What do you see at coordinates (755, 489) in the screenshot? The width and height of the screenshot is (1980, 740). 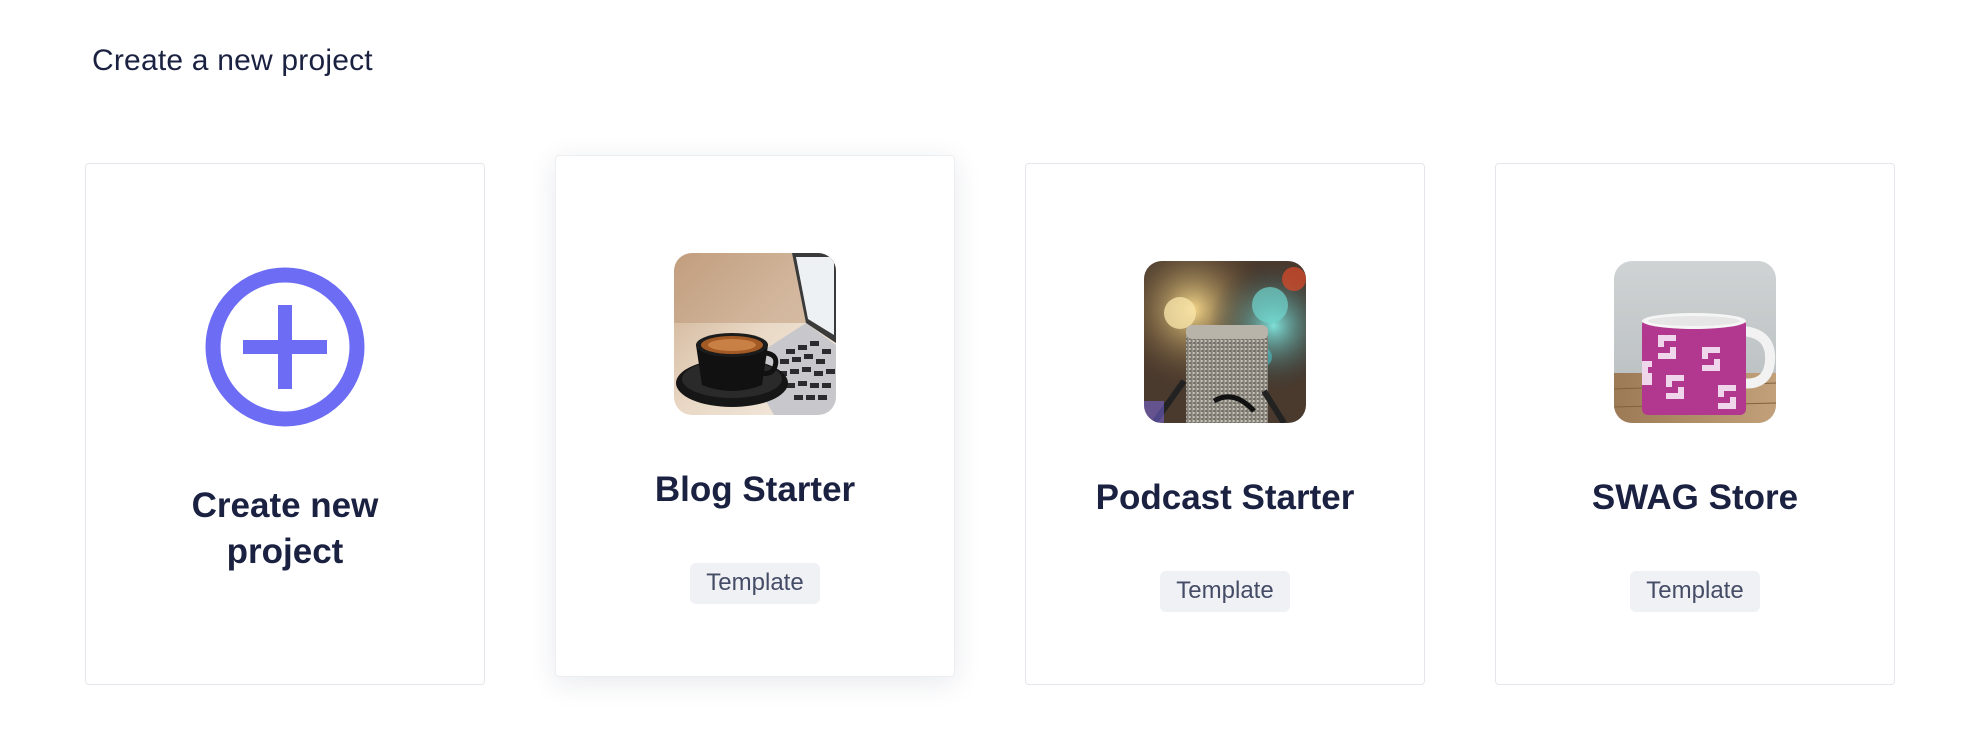 I see `card-title: Blog Starter` at bounding box center [755, 489].